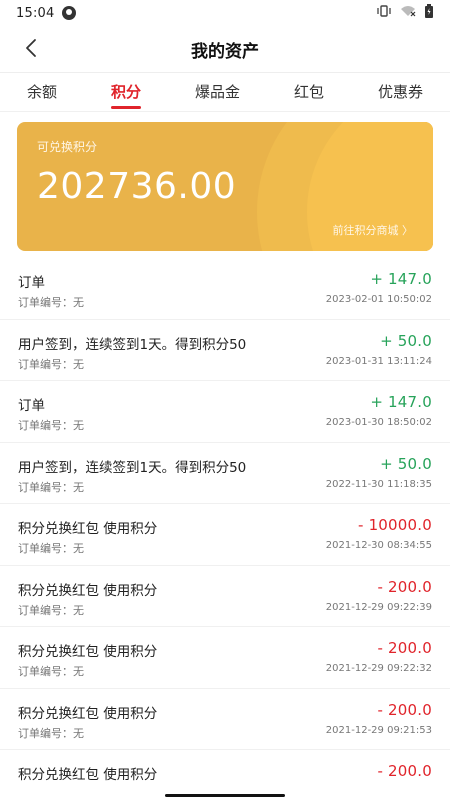 This screenshot has width=450, height=800. I want to click on tab-bar: 余额 积分 爆品金 红包 优惠券, so click(225, 92).